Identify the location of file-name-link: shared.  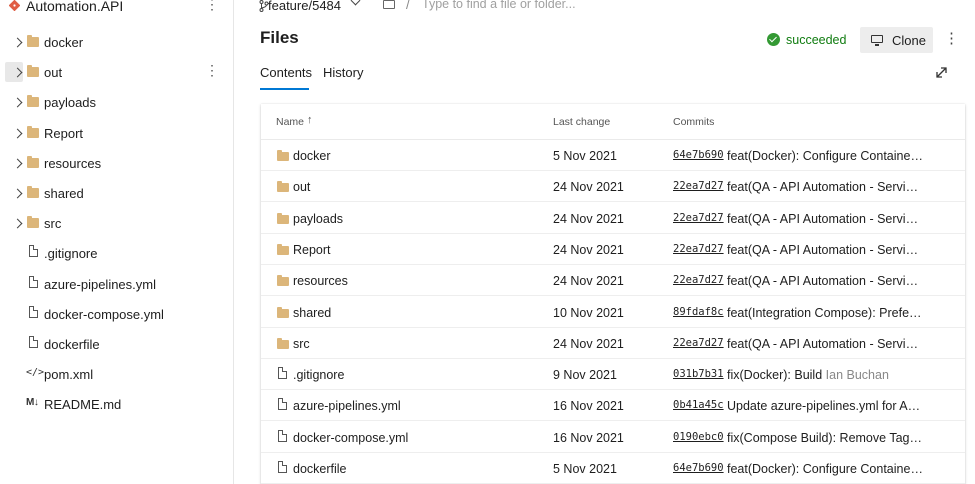
(312, 313).